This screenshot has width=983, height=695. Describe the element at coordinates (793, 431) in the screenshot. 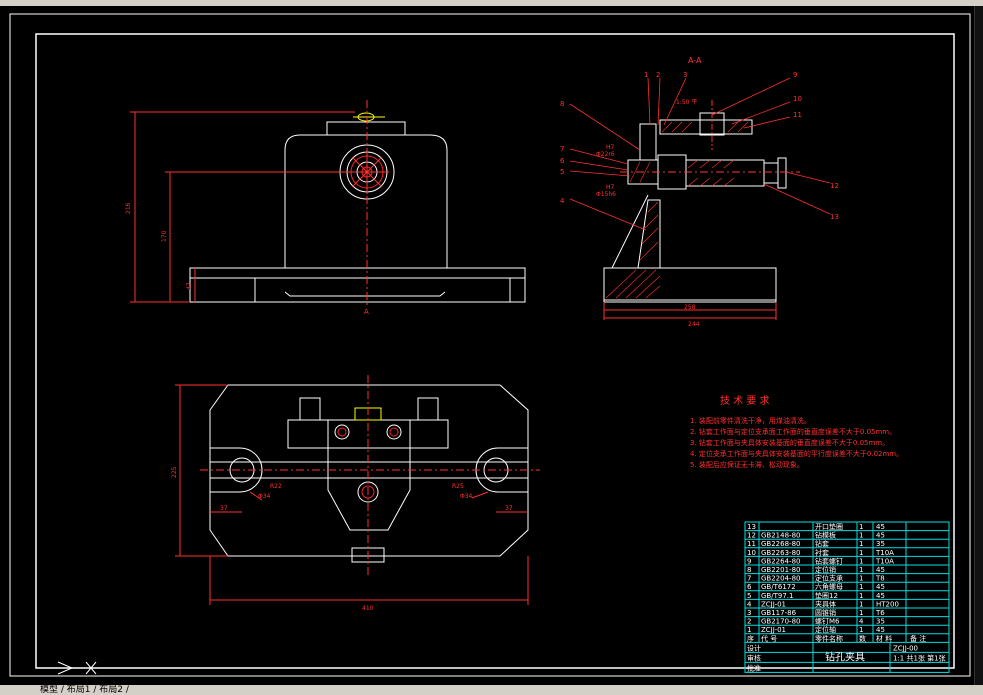

I see `tech-item-2: 2. 钻套工作面与定位支承面工作面的垂直度误差不大于0.05mm。` at that location.